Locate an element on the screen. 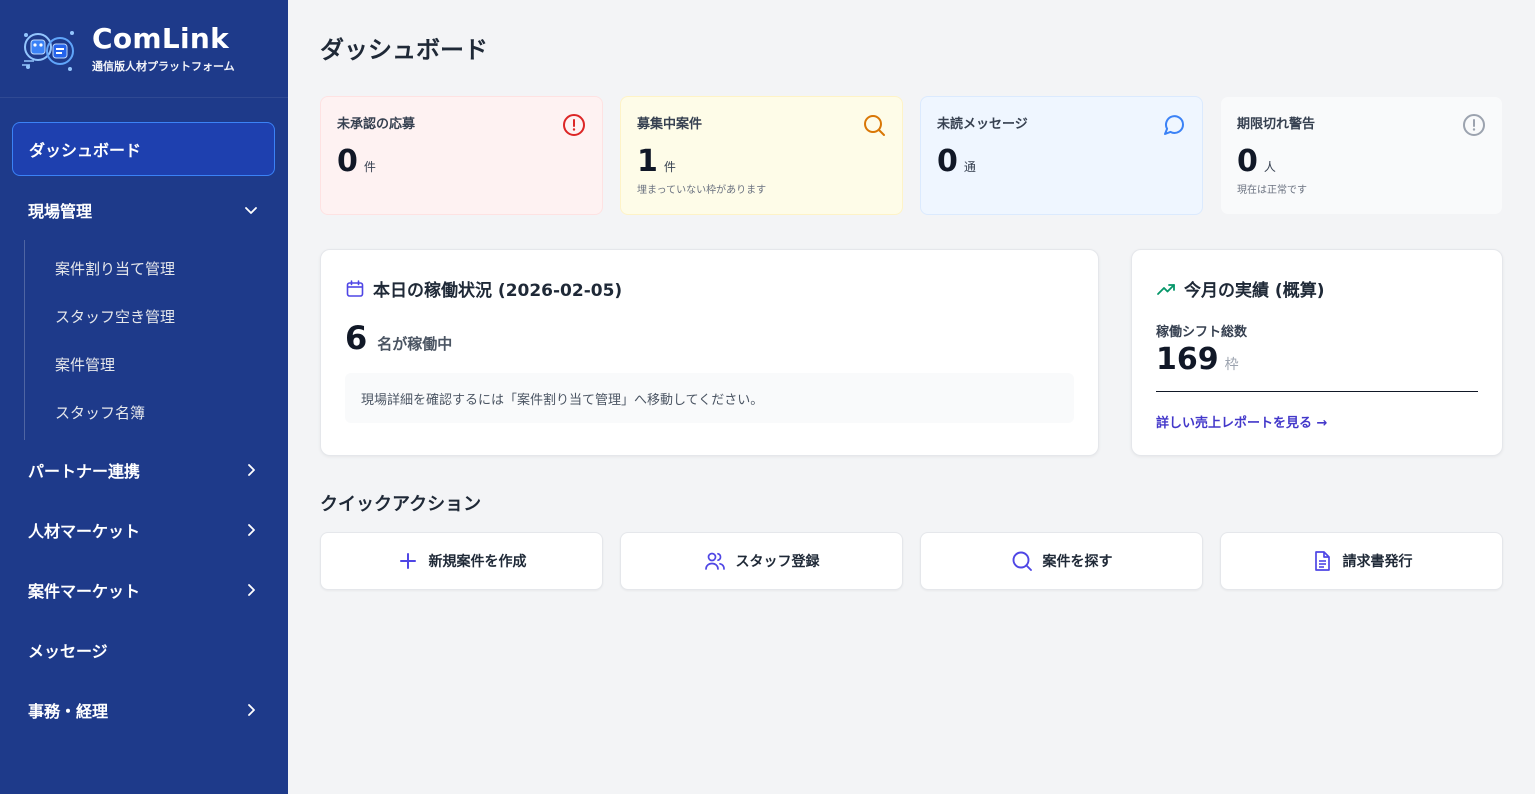 Image resolution: width=1535 pixels, height=794 pixels. search-jobs-button: 案件を探す is located at coordinates (1061, 561).